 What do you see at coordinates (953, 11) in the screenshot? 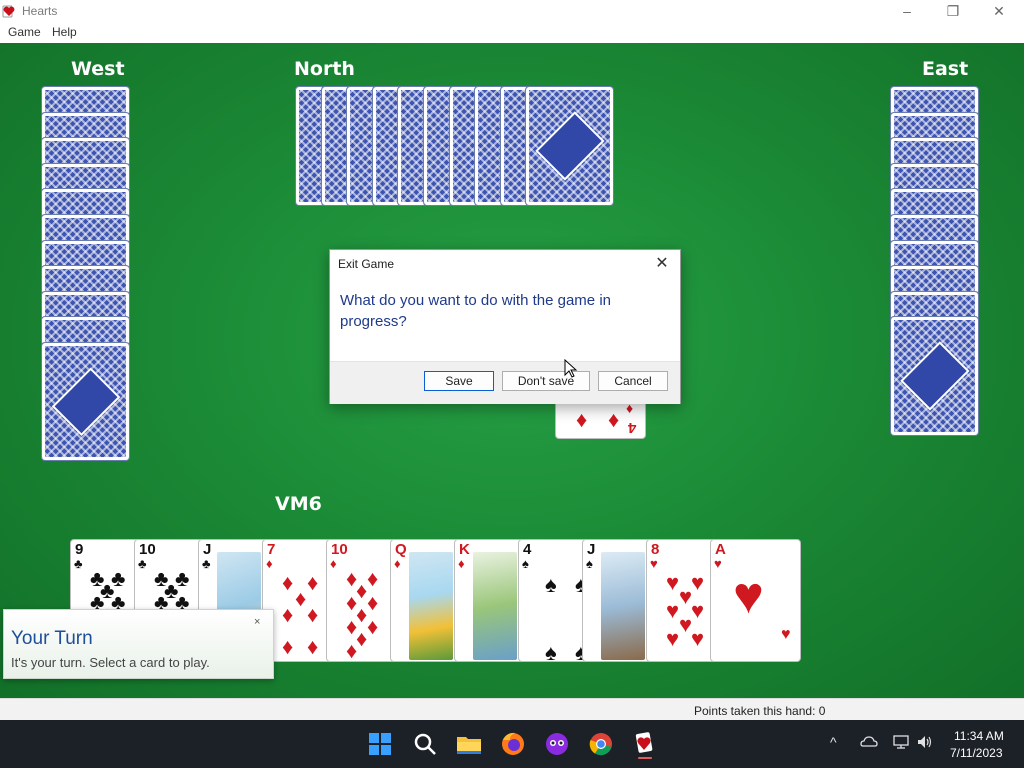
I see `maximize-button: ❐` at bounding box center [953, 11].